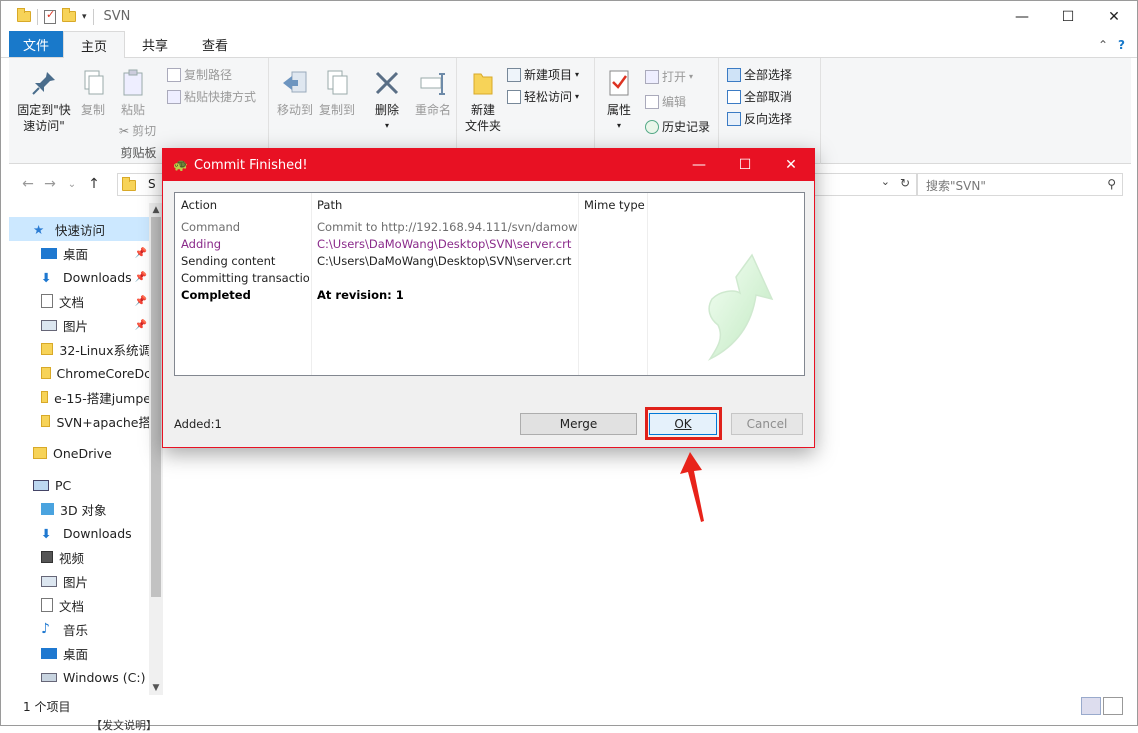 Image resolution: width=1138 pixels, height=733 pixels. Describe the element at coordinates (72, 606) in the screenshot. I see `sidebar-item-label: 文档` at that location.